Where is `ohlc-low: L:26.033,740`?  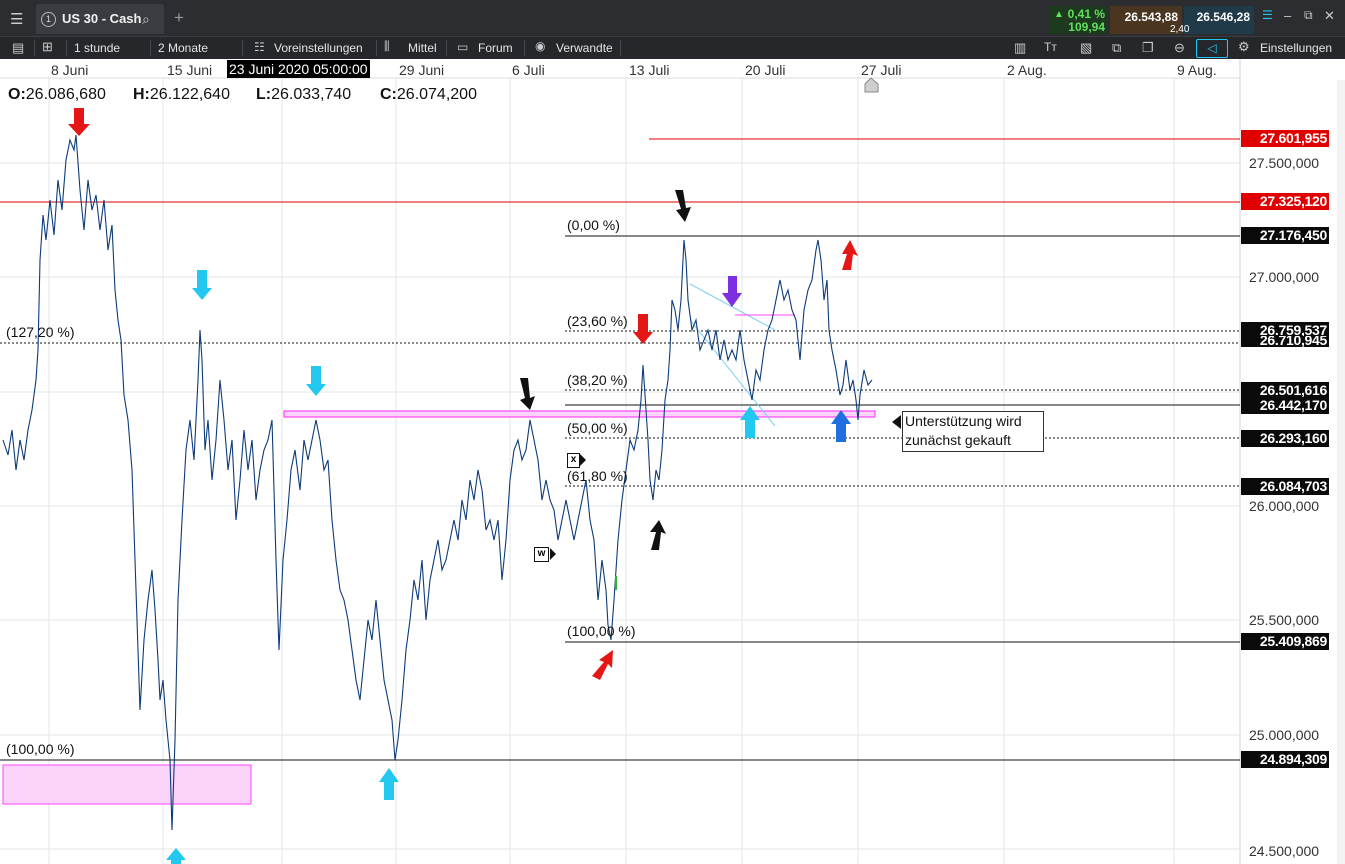 ohlc-low: L:26.033,740 is located at coordinates (303, 95).